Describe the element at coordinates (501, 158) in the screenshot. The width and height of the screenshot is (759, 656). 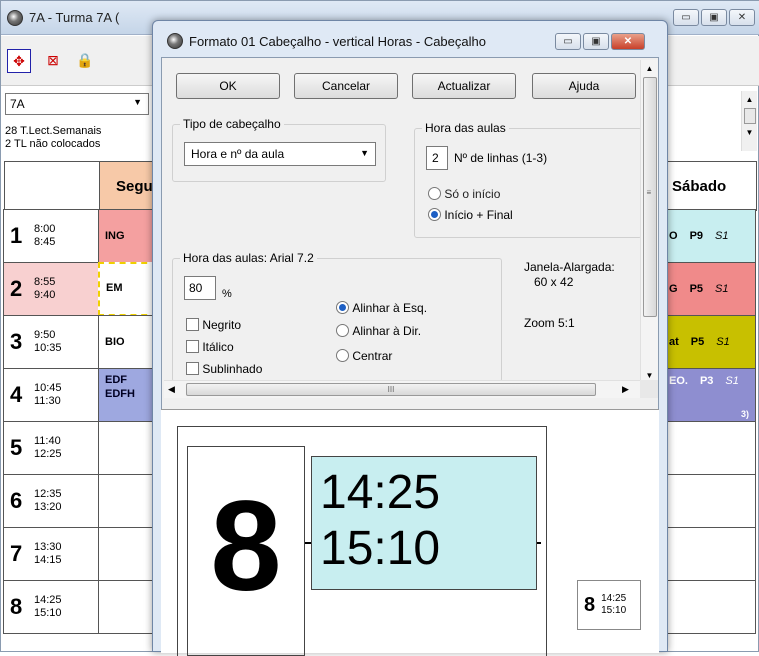
I see `lines-count-label: Nº de linhas (1-3)` at that location.